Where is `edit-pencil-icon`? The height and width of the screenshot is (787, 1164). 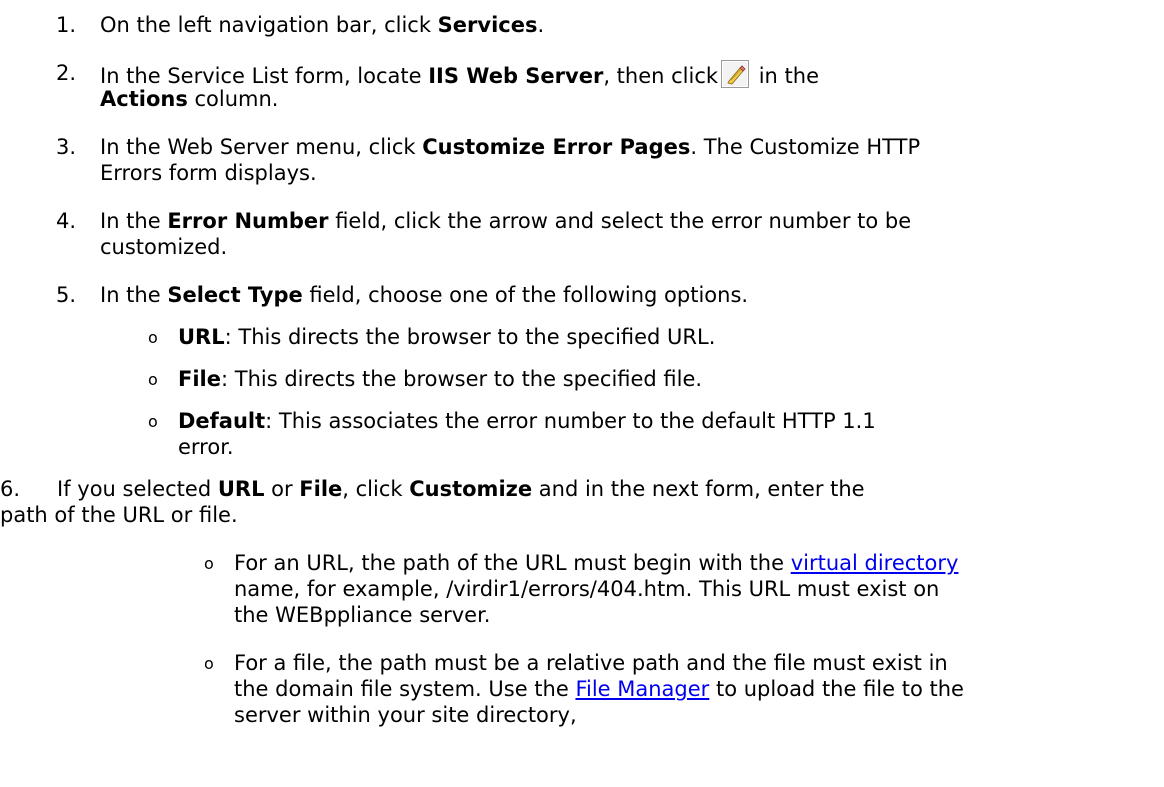 edit-pencil-icon is located at coordinates (735, 74).